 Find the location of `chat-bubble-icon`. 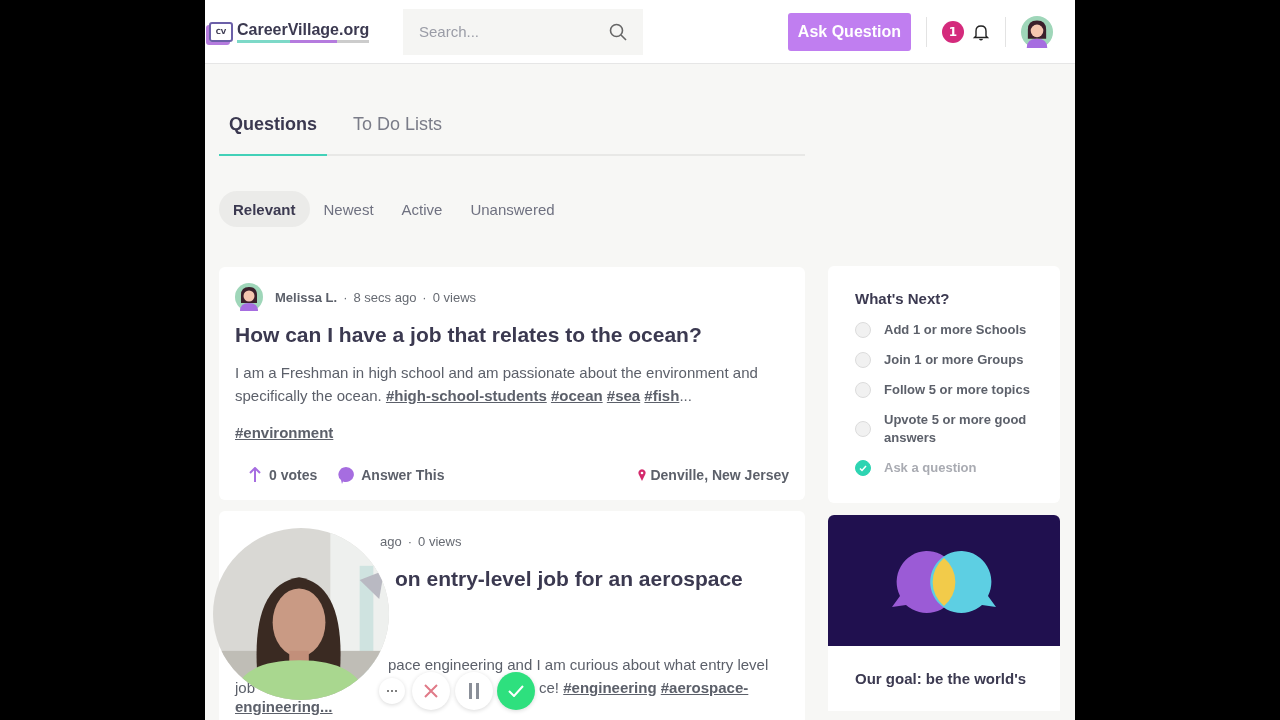

chat-bubble-icon is located at coordinates (346, 475).